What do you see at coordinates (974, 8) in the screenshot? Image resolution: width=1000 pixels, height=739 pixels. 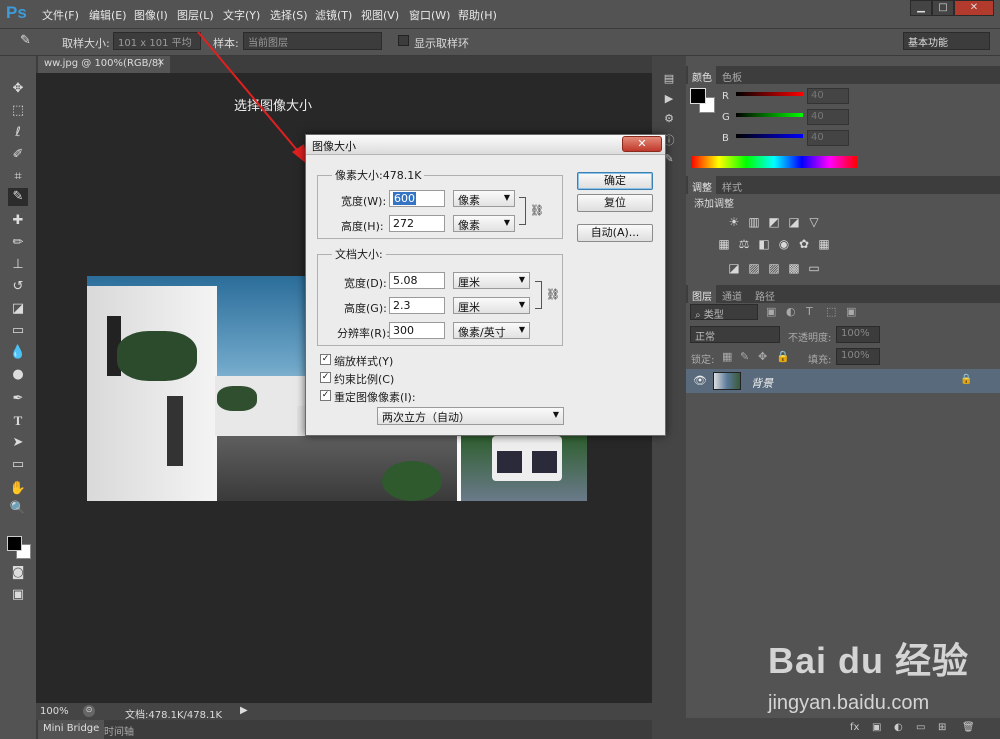 I see `close-window-button: ✕` at bounding box center [974, 8].